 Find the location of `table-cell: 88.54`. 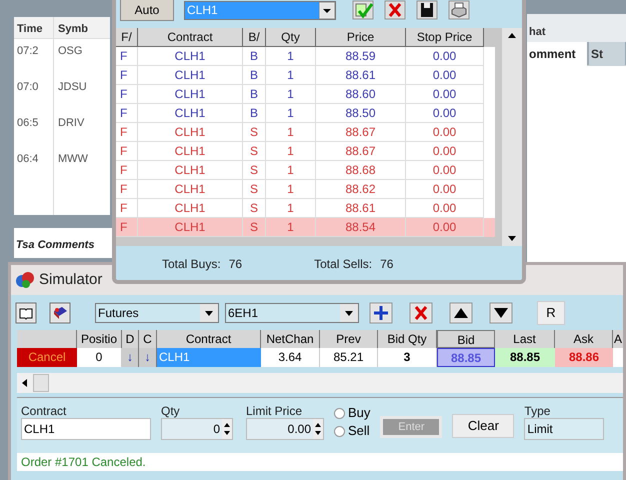

table-cell: 88.54 is located at coordinates (361, 227).